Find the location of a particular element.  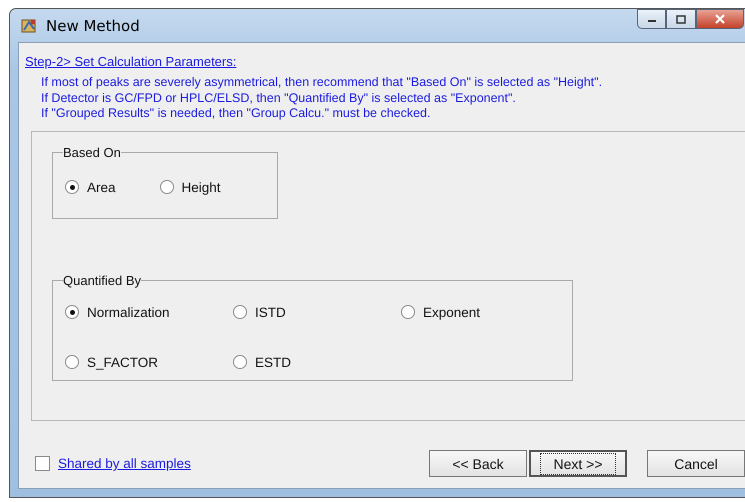

radio-option: ISTD is located at coordinates (317, 312).